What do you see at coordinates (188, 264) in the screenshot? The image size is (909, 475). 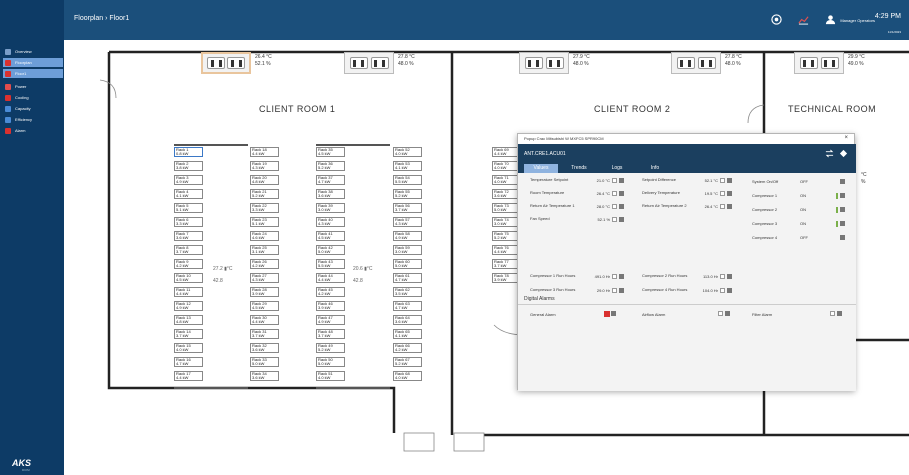 I see `rack-cell: Rack 9 4.2 kW` at bounding box center [188, 264].